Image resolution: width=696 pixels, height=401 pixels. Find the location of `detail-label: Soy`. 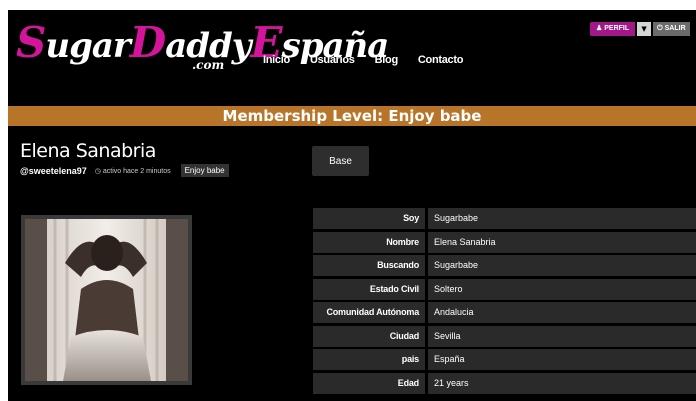

detail-label: Soy is located at coordinates (369, 218).